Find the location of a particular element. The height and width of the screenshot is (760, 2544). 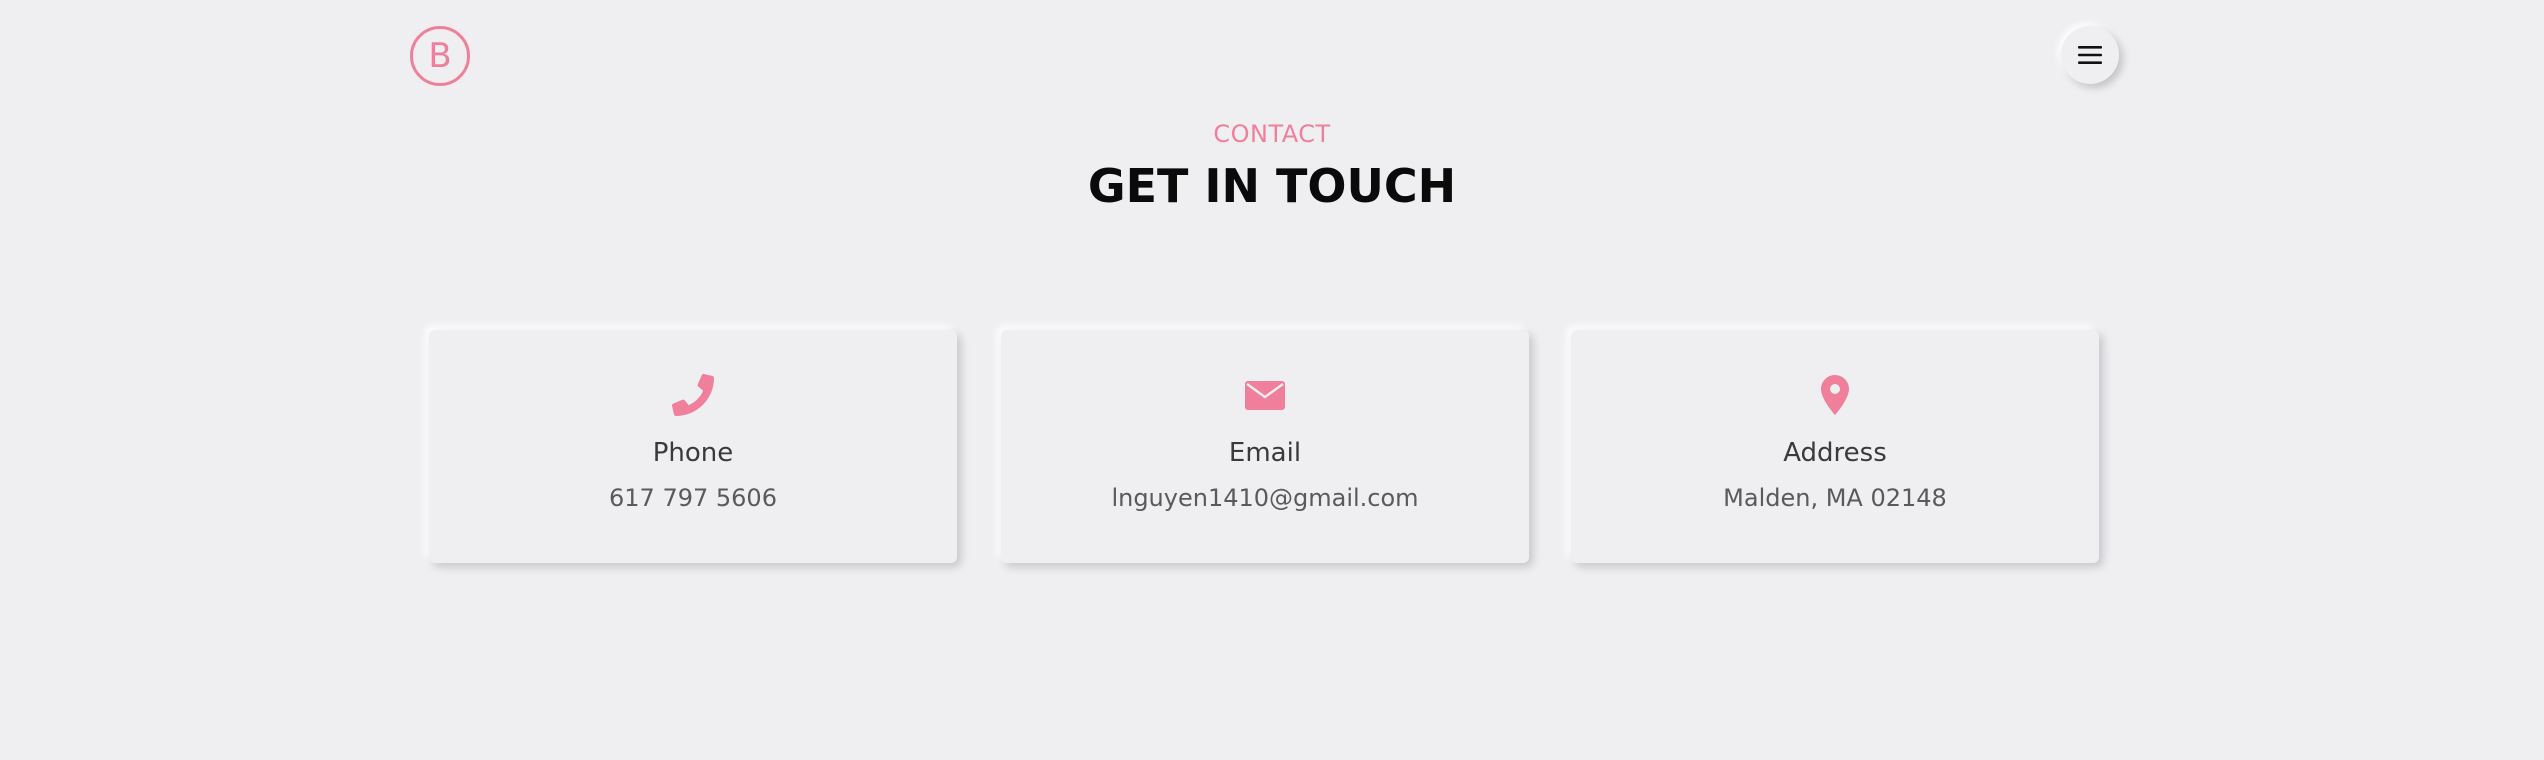

envelope-icon is located at coordinates (1265, 395).